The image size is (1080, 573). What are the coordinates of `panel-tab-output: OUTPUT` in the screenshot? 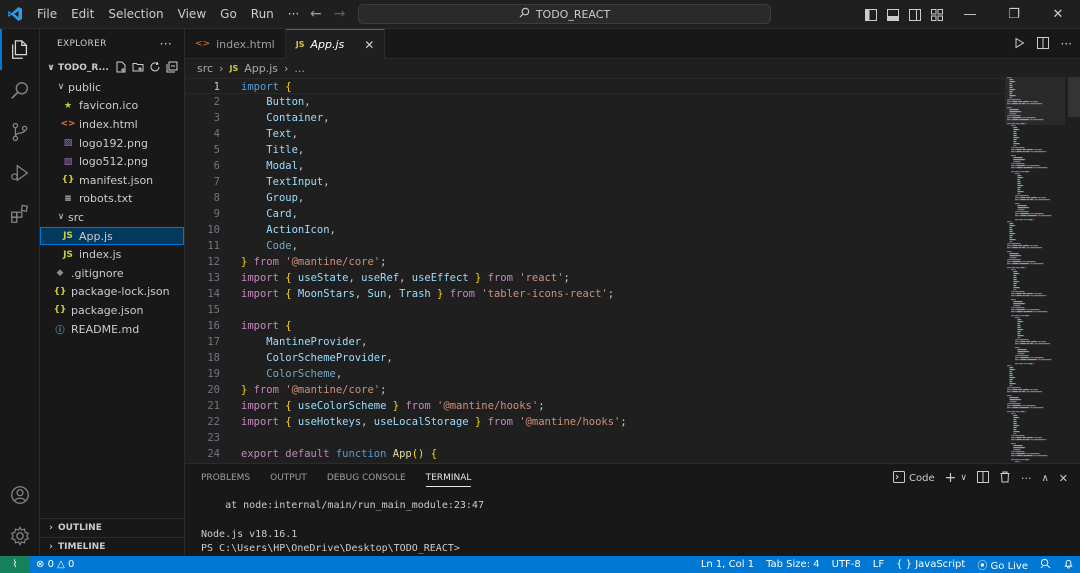 It's located at (288, 478).